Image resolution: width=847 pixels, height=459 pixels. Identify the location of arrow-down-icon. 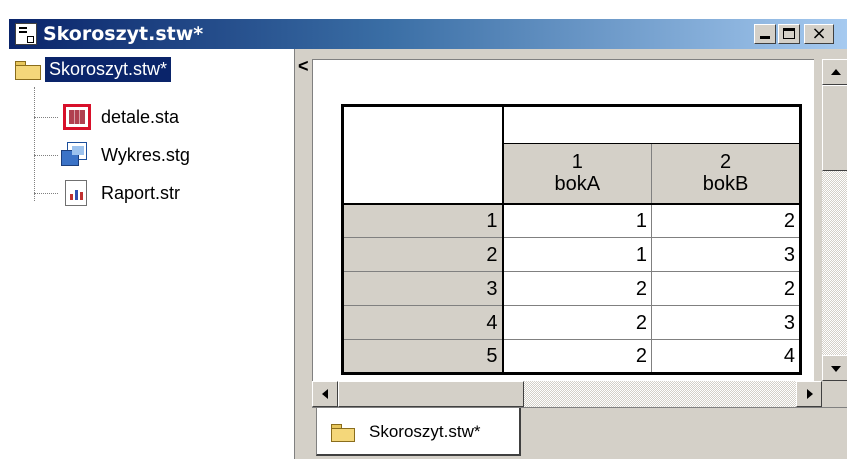
(836, 369).